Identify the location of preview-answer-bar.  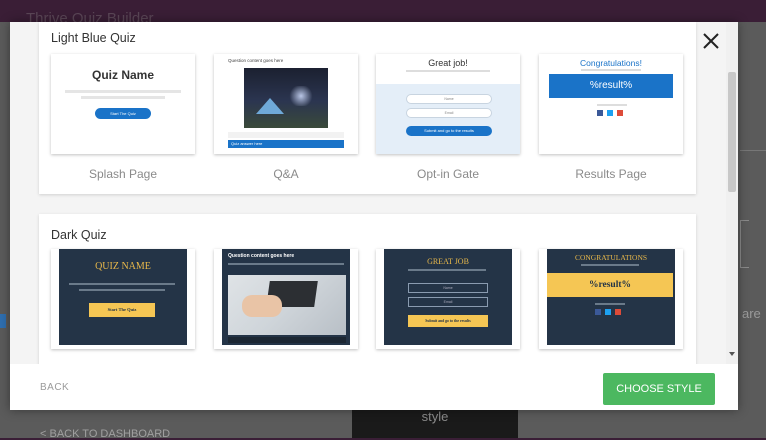
(287, 340).